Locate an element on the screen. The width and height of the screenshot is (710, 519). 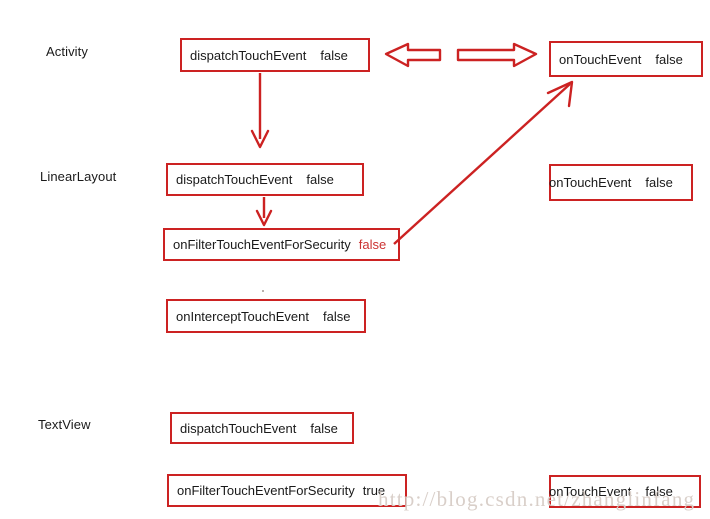
node-activity-on-touch-event: onTouchEvent false is located at coordinates (626, 59).